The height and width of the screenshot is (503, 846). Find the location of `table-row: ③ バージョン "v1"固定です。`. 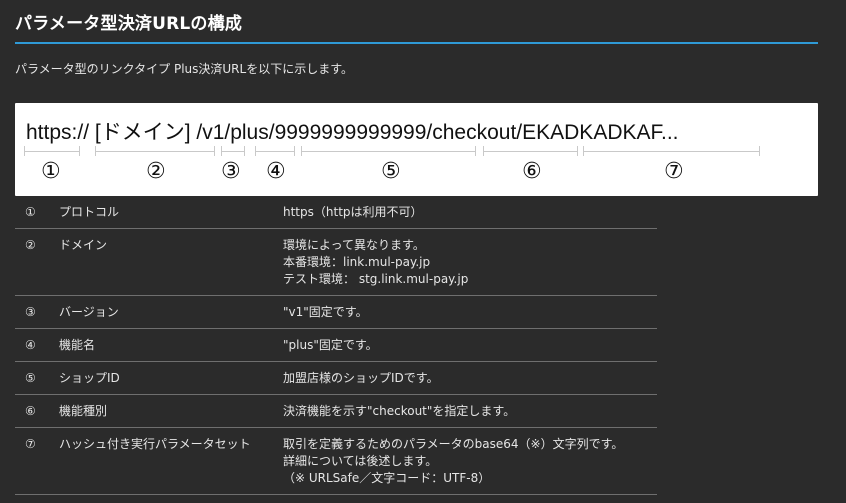

table-row: ③ バージョン "v1"固定です。 is located at coordinates (336, 312).